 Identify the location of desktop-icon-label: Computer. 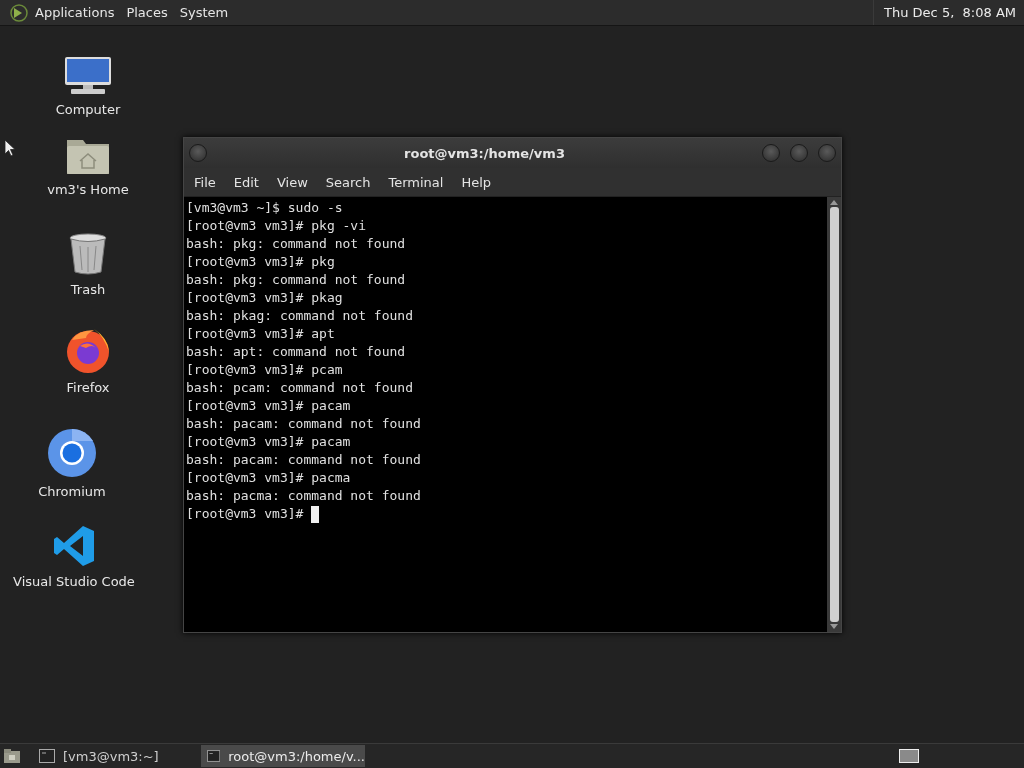
(88, 109).